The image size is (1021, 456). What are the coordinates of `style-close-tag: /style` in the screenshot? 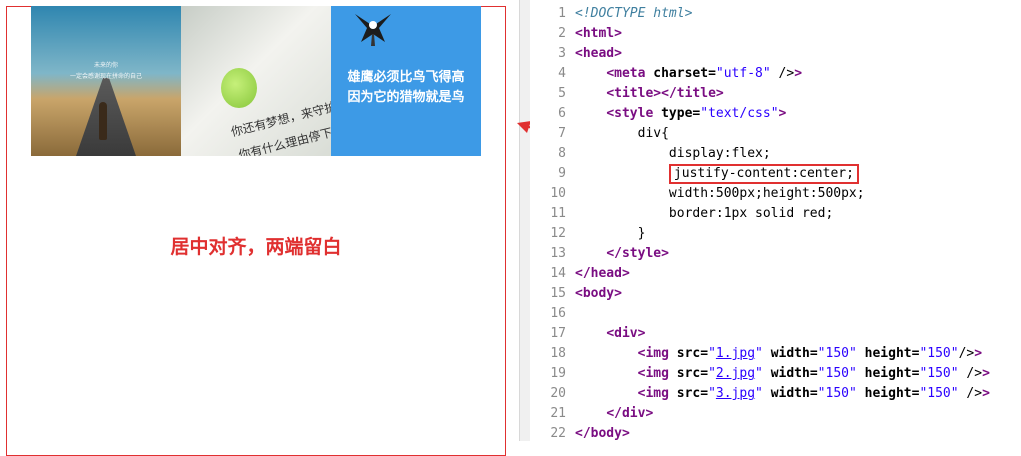 It's located at (638, 253).